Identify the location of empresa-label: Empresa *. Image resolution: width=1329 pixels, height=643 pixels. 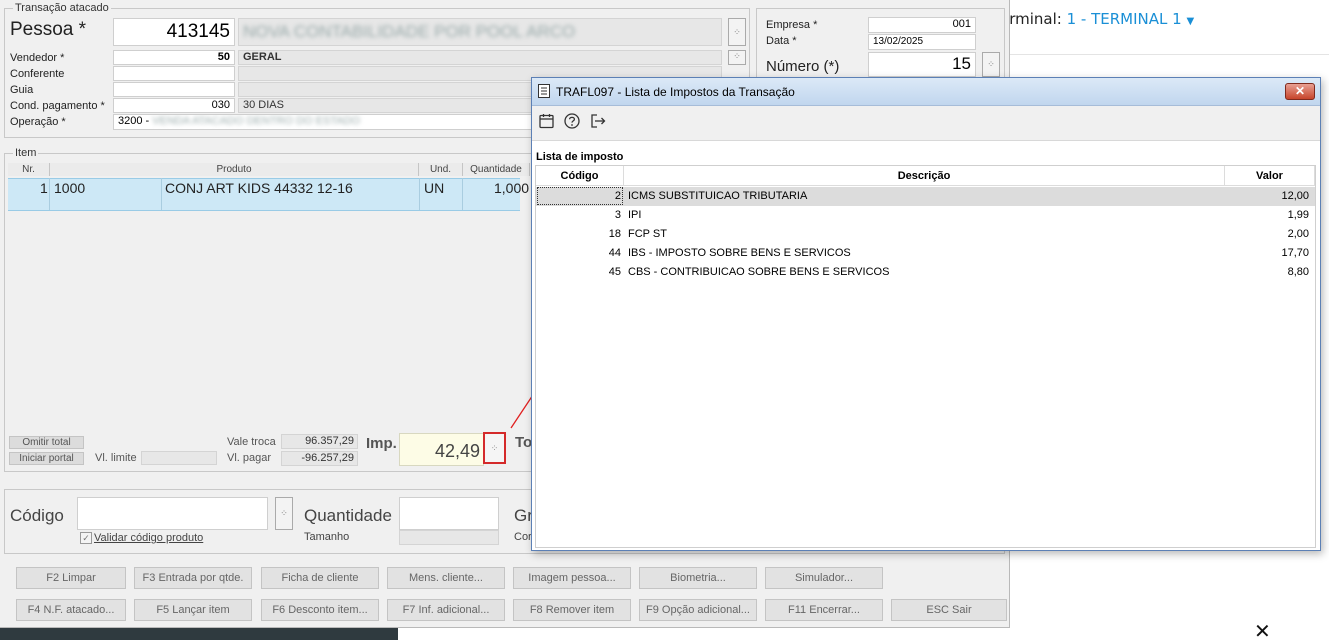
(792, 25).